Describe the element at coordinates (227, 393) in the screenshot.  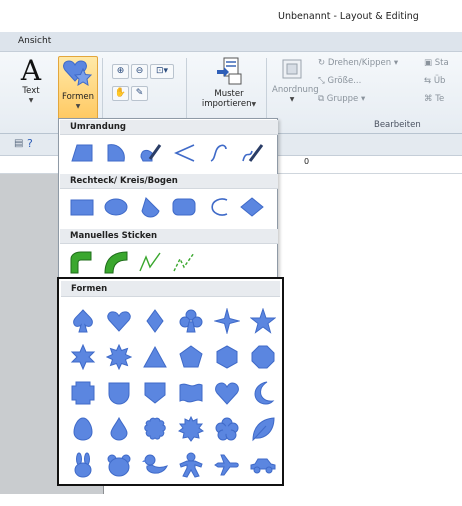
I see `shape-heart-outline` at that location.